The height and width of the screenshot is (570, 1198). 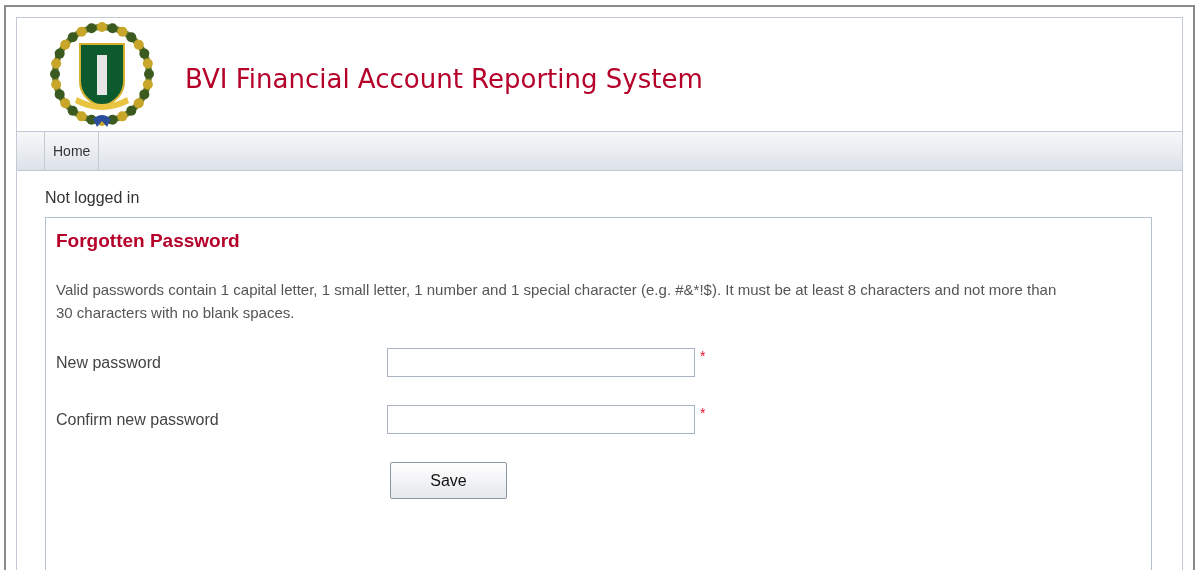 I want to click on password-rules-text: Valid passwords contain 1 capital letter, 1 small letter, 1 number and 1 special character (e.g. #&*!$). It must be at least 8 characters and not more than 30 characters with no blank spaces., so click(x=557, y=301).